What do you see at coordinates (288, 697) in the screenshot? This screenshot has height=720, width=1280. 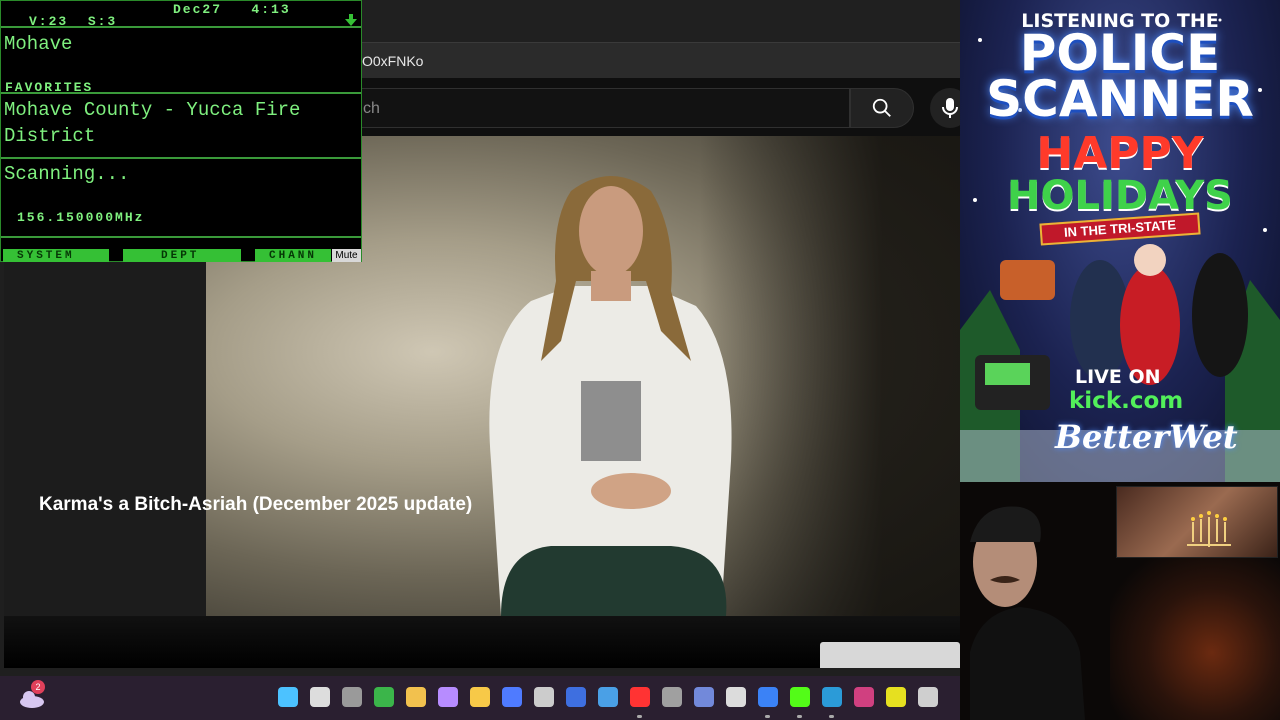 I see `start-icon` at bounding box center [288, 697].